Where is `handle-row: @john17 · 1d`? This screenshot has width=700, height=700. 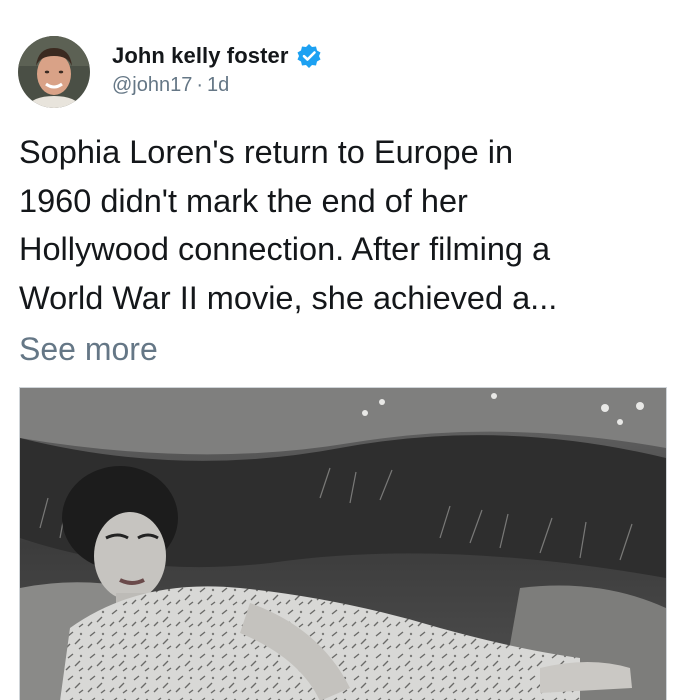
handle-row: @john17 · 1d is located at coordinates (217, 85).